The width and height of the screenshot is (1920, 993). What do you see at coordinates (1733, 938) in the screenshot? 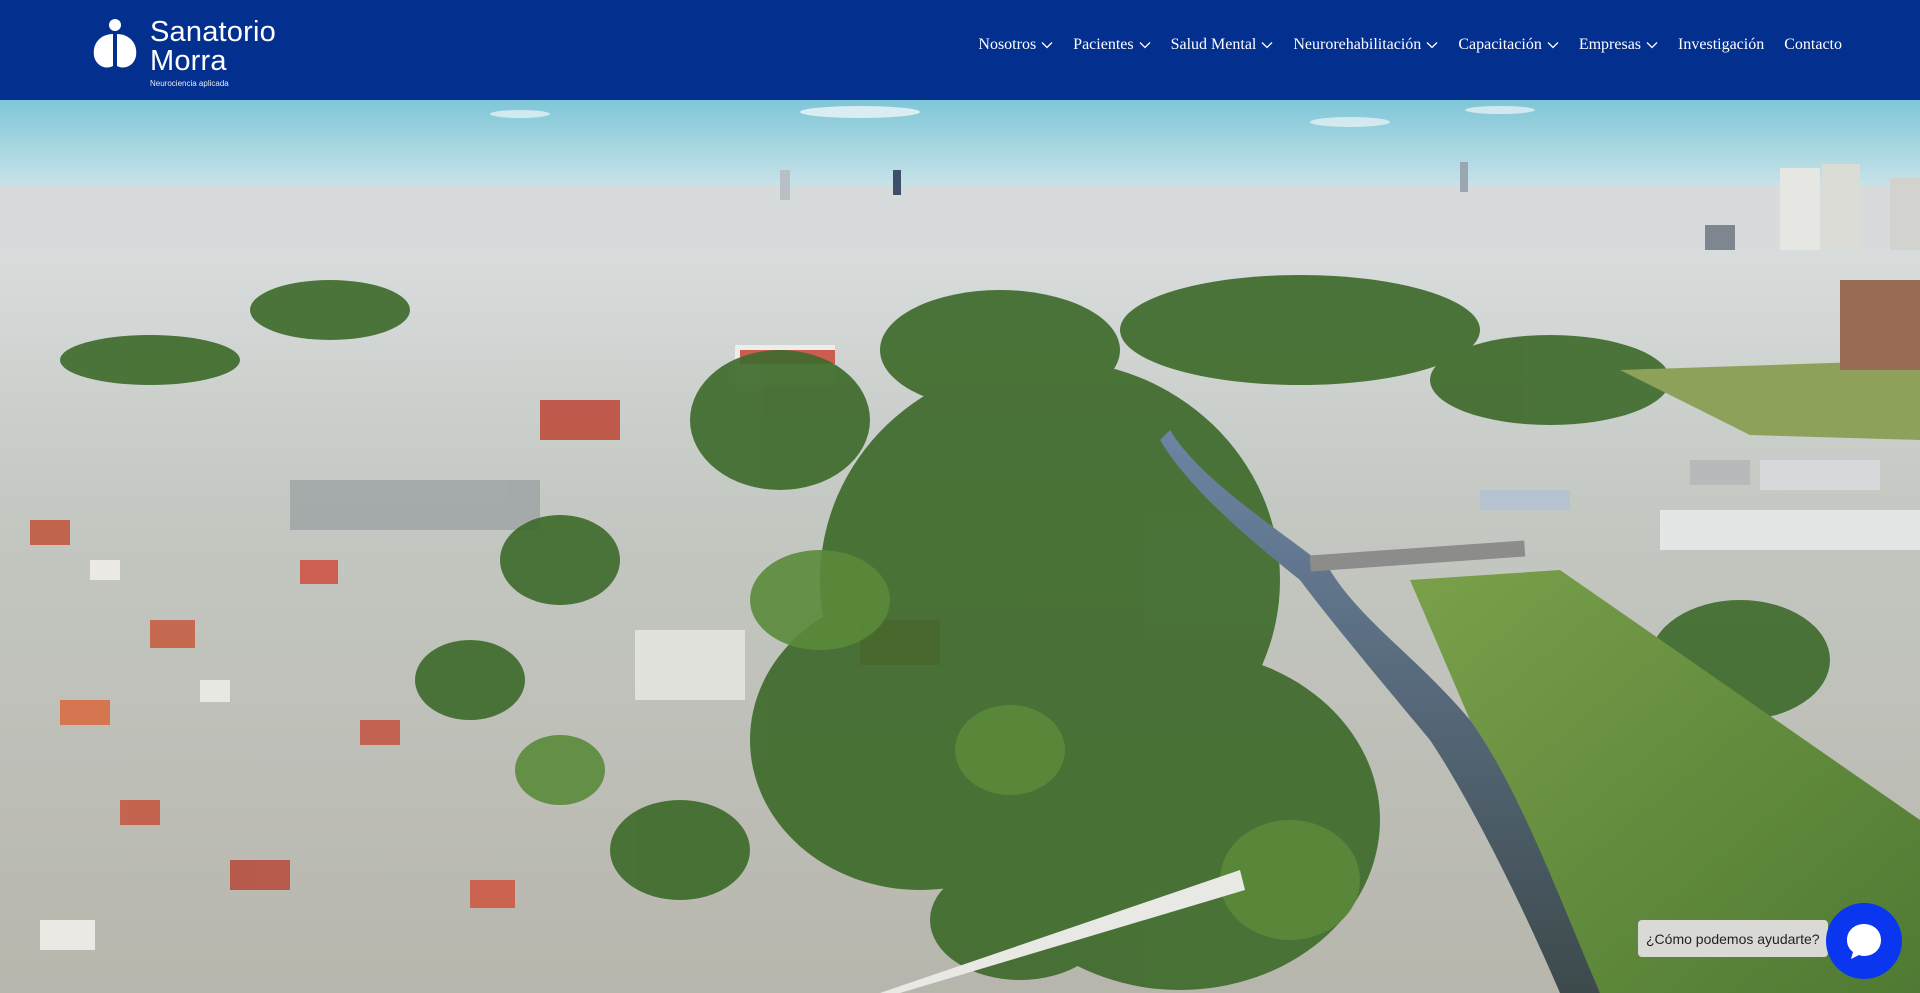
I see `chat-prompt-label: ¿Cómo podemos ayudarte?` at bounding box center [1733, 938].